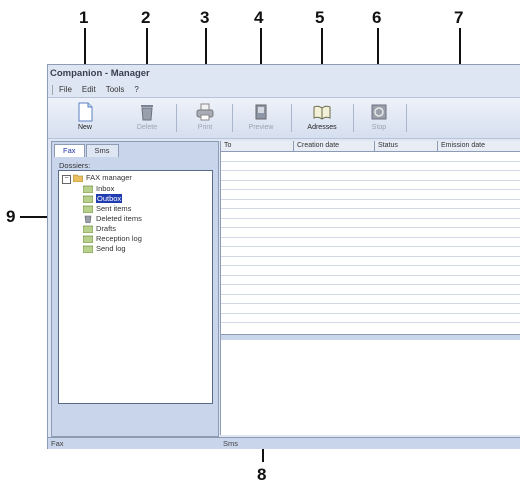  Describe the element at coordinates (479, 146) in the screenshot. I see `column-emission-date: Emission date` at that location.